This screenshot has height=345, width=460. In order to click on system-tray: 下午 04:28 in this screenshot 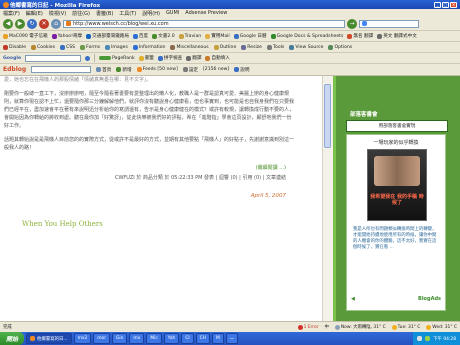, I will do `click(436, 338)`.